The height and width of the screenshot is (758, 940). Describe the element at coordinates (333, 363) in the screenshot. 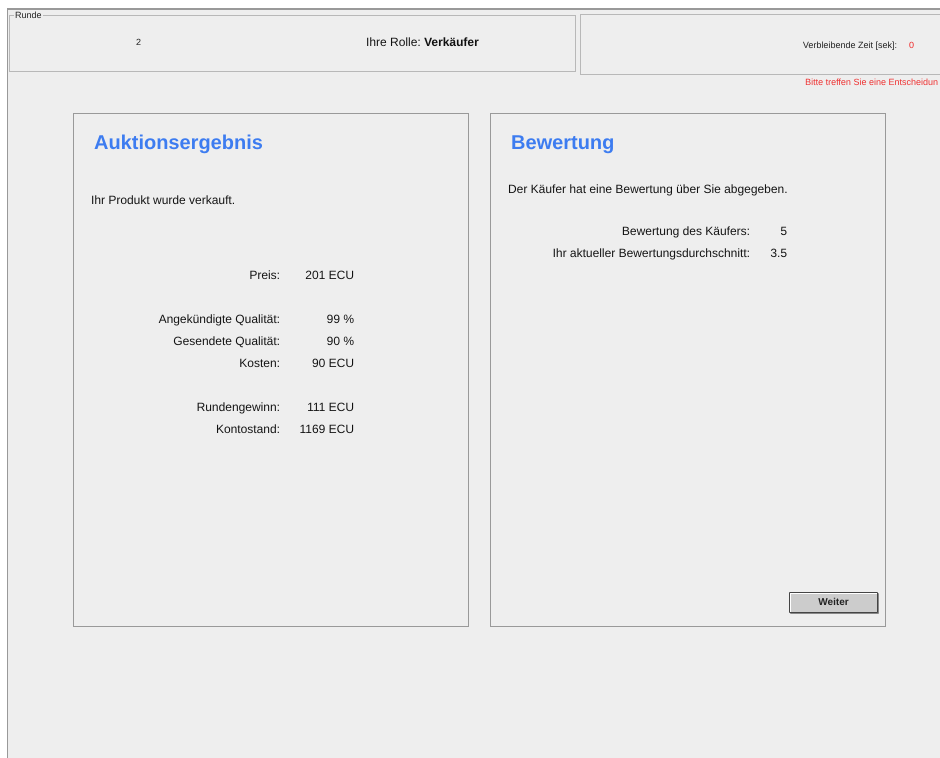

I see `field-value: 90 ECU` at that location.